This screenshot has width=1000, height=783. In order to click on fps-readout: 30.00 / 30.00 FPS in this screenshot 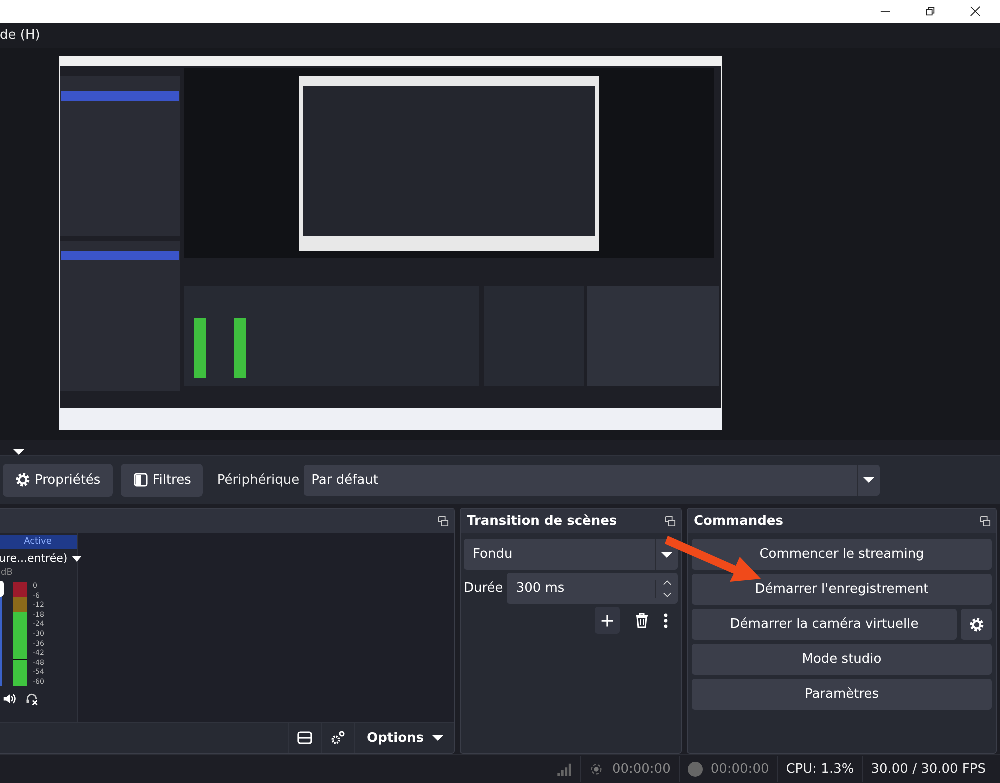, I will do `click(928, 769)`.